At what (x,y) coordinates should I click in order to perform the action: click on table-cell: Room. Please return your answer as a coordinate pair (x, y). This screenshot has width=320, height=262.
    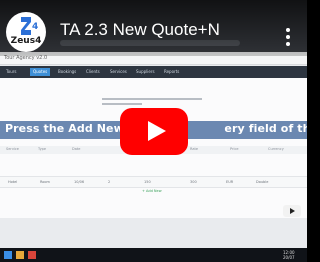
    Looking at the image, I should click on (45, 182).